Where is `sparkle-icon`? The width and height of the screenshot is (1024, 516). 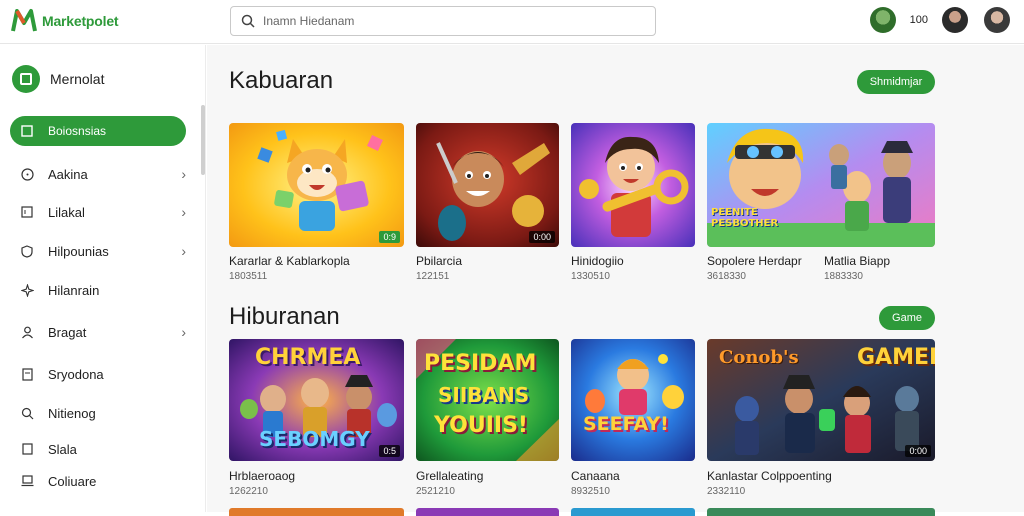 sparkle-icon is located at coordinates (27, 290).